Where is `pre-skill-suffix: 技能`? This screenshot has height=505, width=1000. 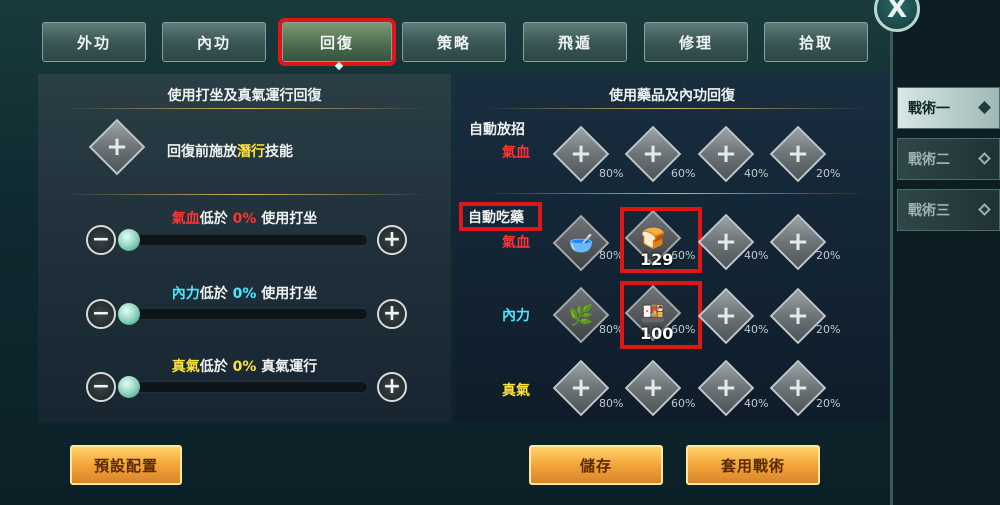
pre-skill-suffix: 技能 is located at coordinates (279, 152).